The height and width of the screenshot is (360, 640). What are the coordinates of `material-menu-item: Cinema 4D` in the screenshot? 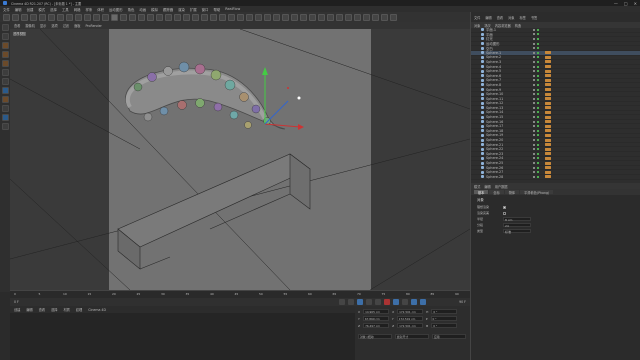 It's located at (97, 310).